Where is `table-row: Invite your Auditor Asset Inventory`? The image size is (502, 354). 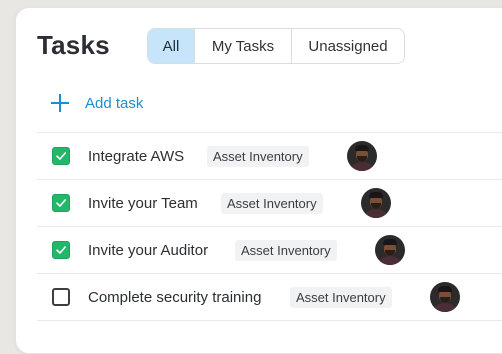
table-row: Invite your Auditor Asset Inventory is located at coordinates (269, 249).